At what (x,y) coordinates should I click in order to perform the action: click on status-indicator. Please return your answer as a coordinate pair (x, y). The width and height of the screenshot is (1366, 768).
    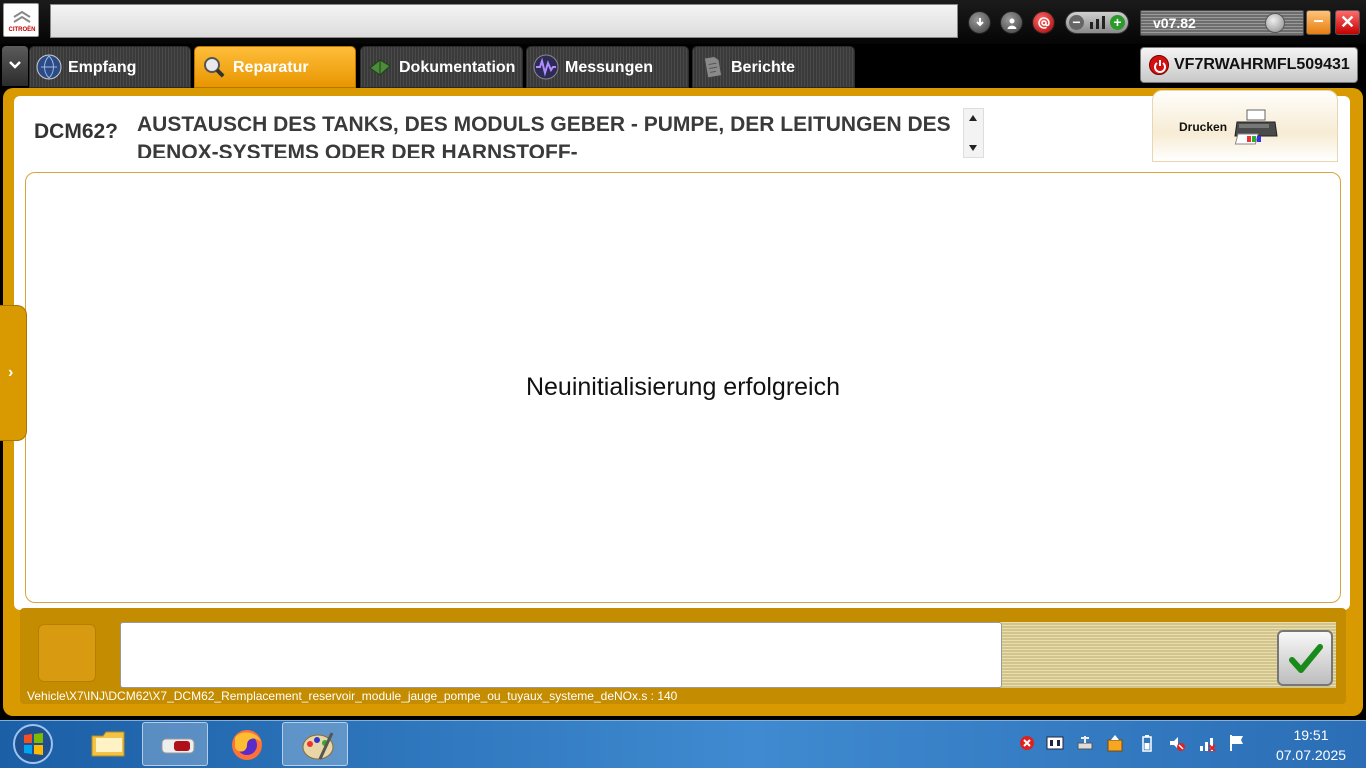
    Looking at the image, I should click on (67, 653).